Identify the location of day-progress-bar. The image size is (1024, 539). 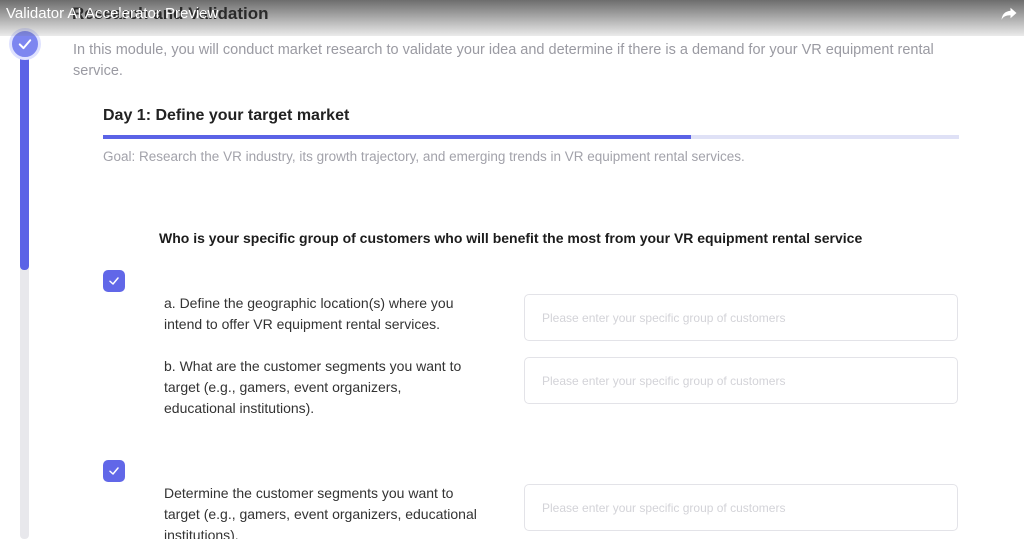
(531, 137).